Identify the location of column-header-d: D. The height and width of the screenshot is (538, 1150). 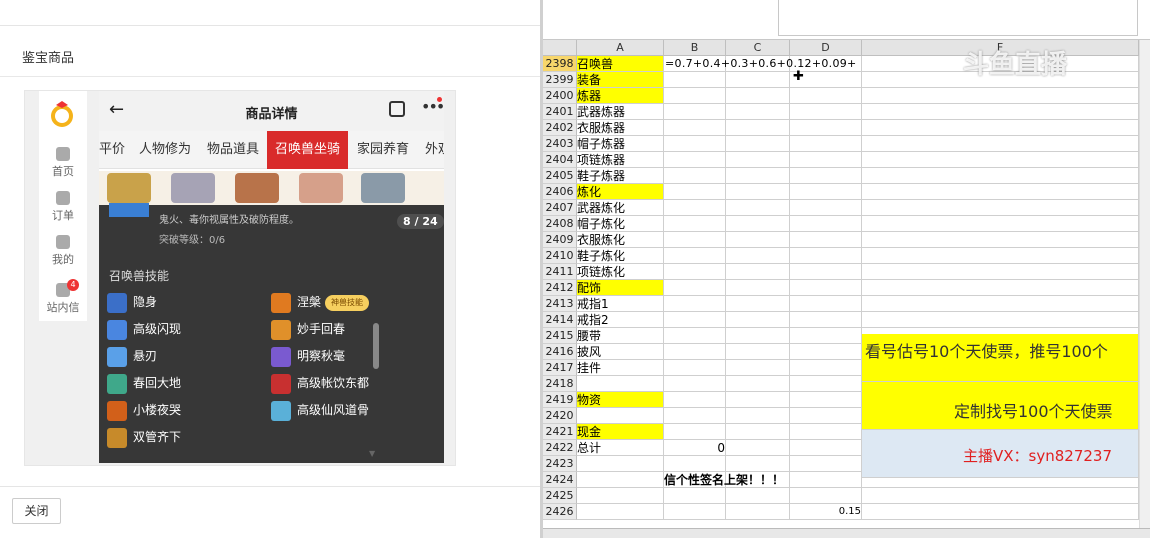
(826, 48).